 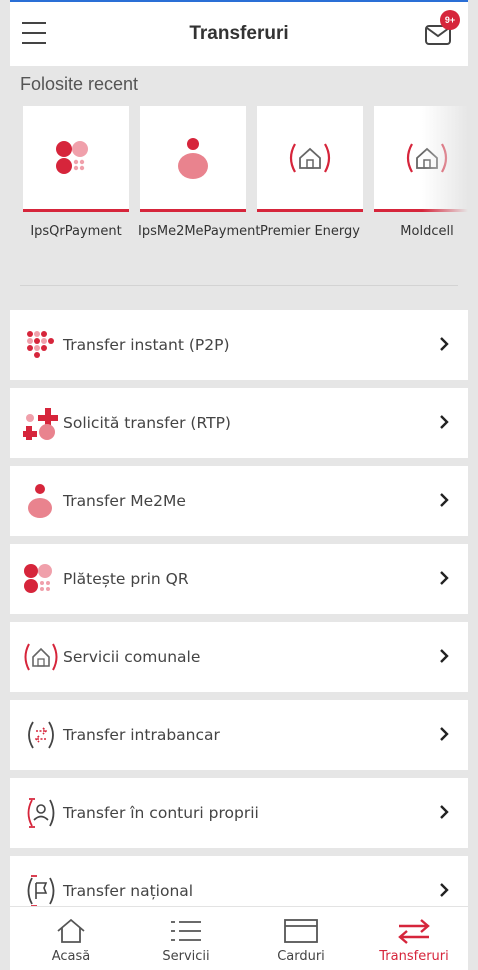 What do you see at coordinates (126, 579) in the screenshot?
I see `menu-item-label: Plătește prin QR` at bounding box center [126, 579].